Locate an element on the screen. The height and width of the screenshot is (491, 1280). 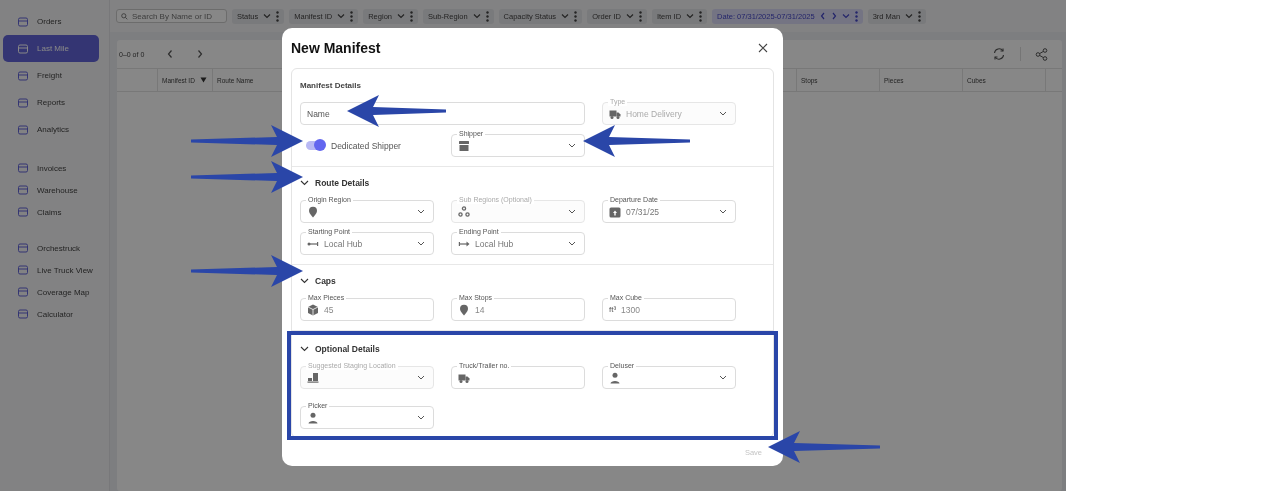
sidebar-item: Orchestruck is located at coordinates (51, 248).